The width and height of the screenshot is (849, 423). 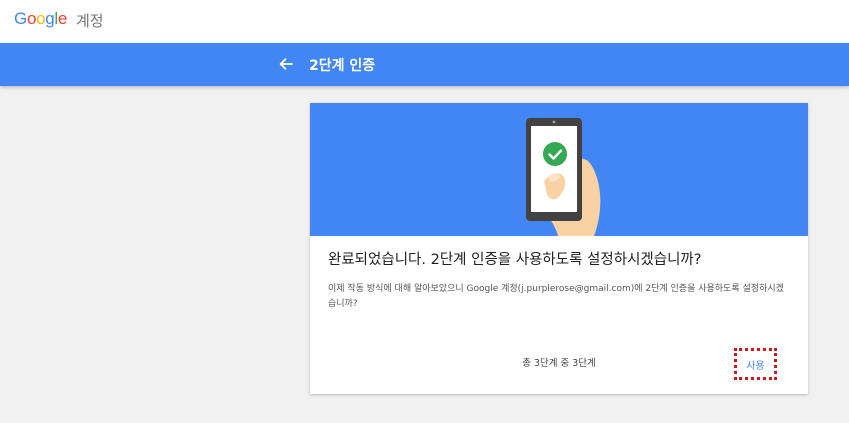 I want to click on product-name: 계정, so click(x=90, y=21).